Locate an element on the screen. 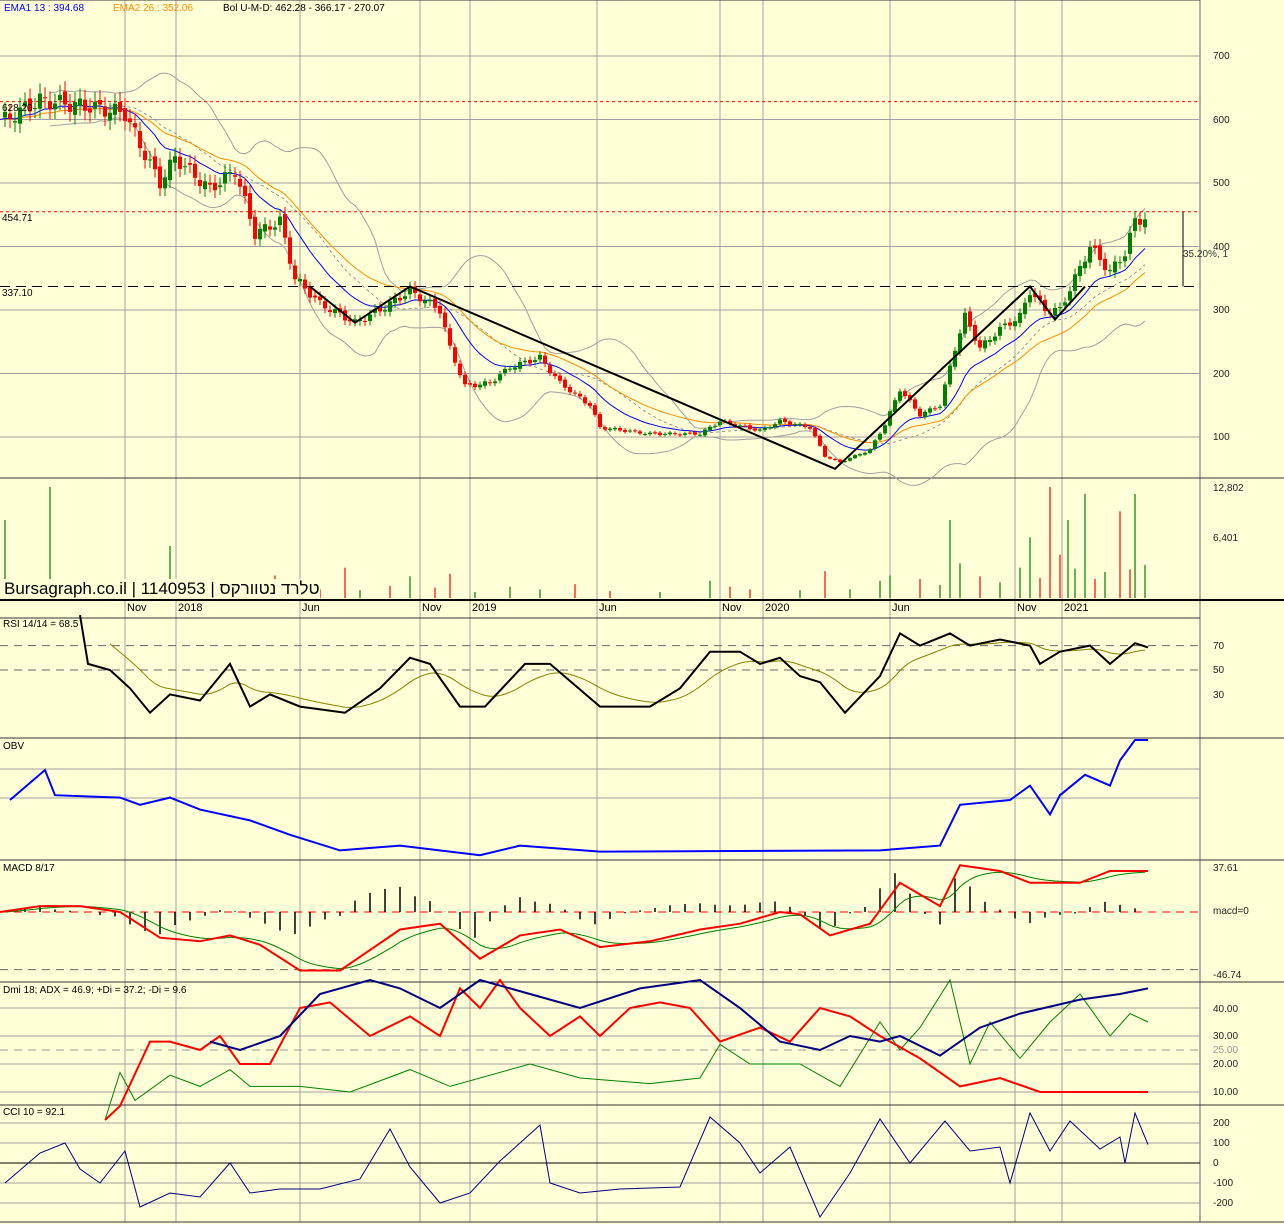 Image resolution: width=1284 pixels, height=1224 pixels. macd-title: MACD 8/17 is located at coordinates (29, 868).